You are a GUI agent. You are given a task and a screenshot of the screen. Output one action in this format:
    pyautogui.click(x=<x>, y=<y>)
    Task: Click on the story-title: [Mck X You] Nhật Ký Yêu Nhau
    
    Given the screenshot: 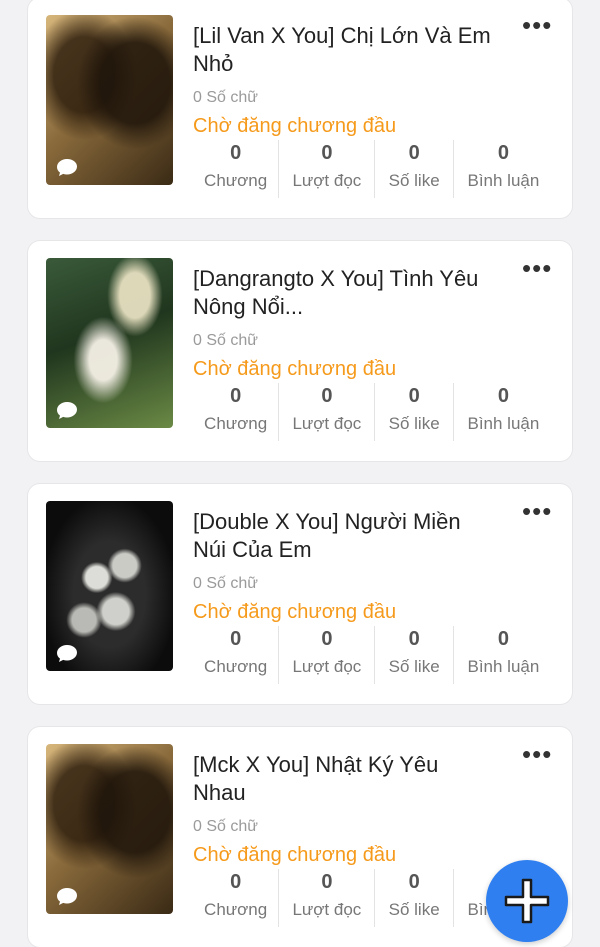 What is the action you would take?
    pyautogui.click(x=343, y=779)
    